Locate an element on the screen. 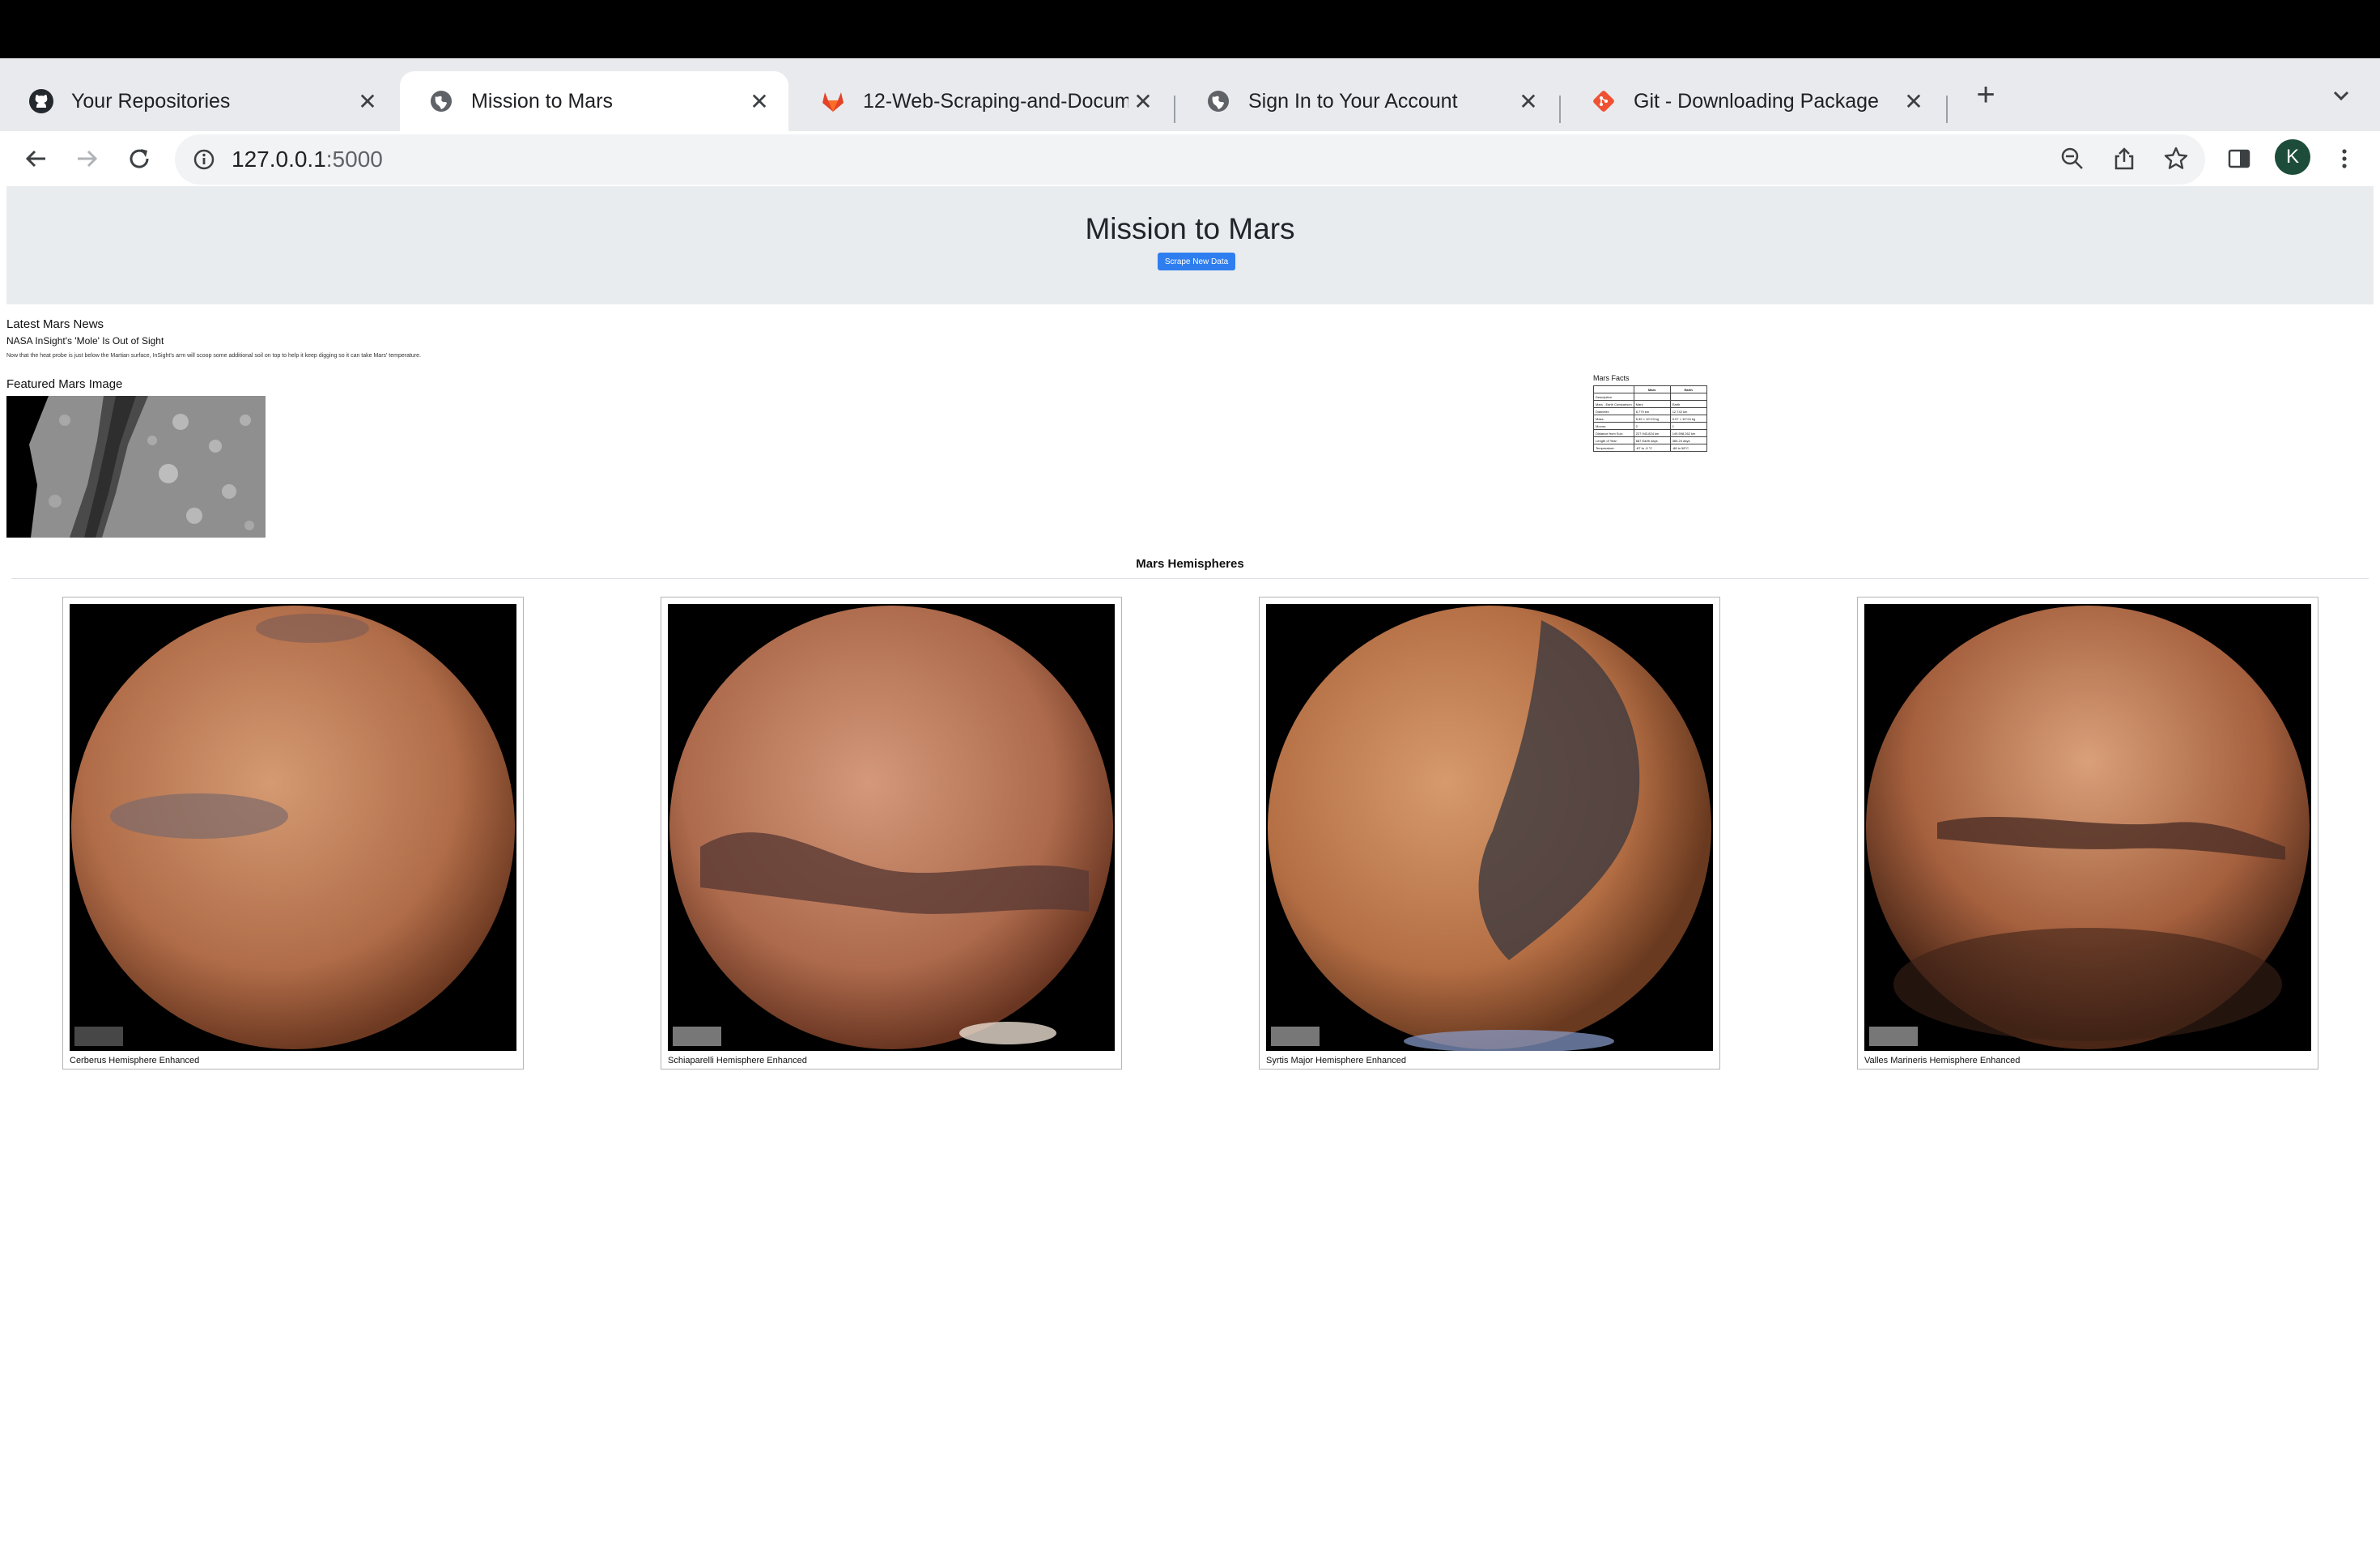  zoom-button is located at coordinates (2072, 159).